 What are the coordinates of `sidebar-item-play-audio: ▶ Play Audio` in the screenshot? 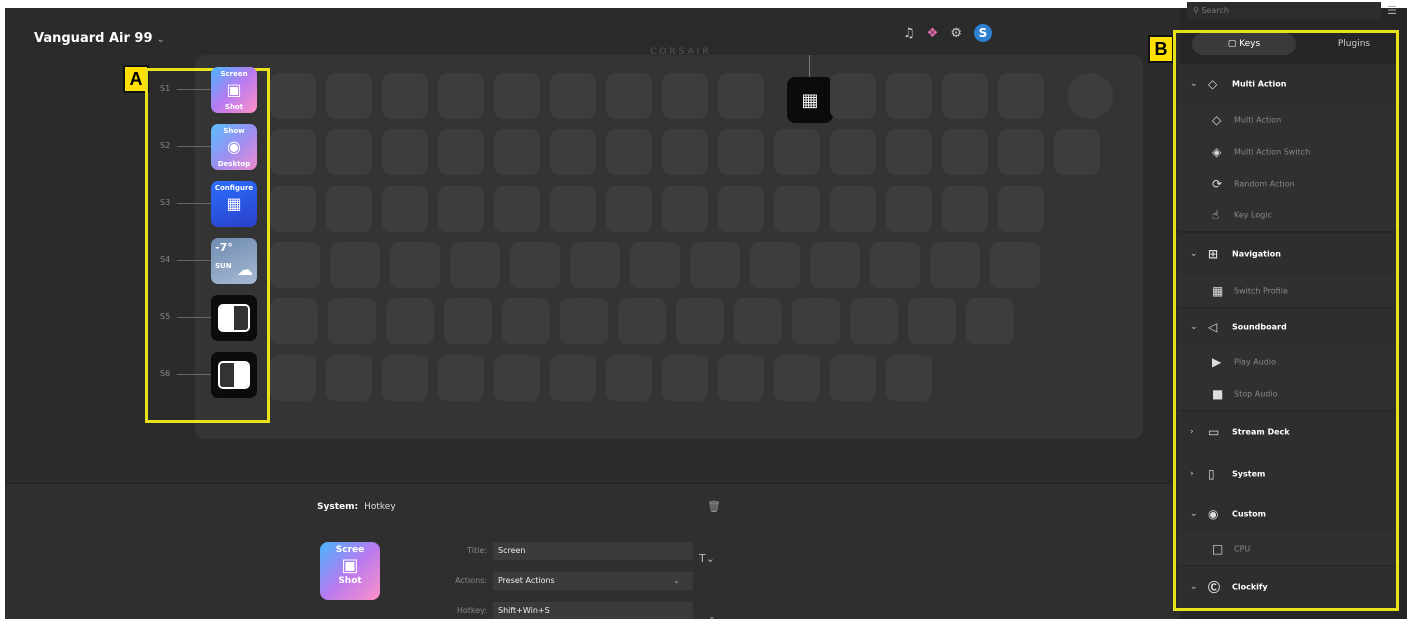 It's located at (1287, 362).